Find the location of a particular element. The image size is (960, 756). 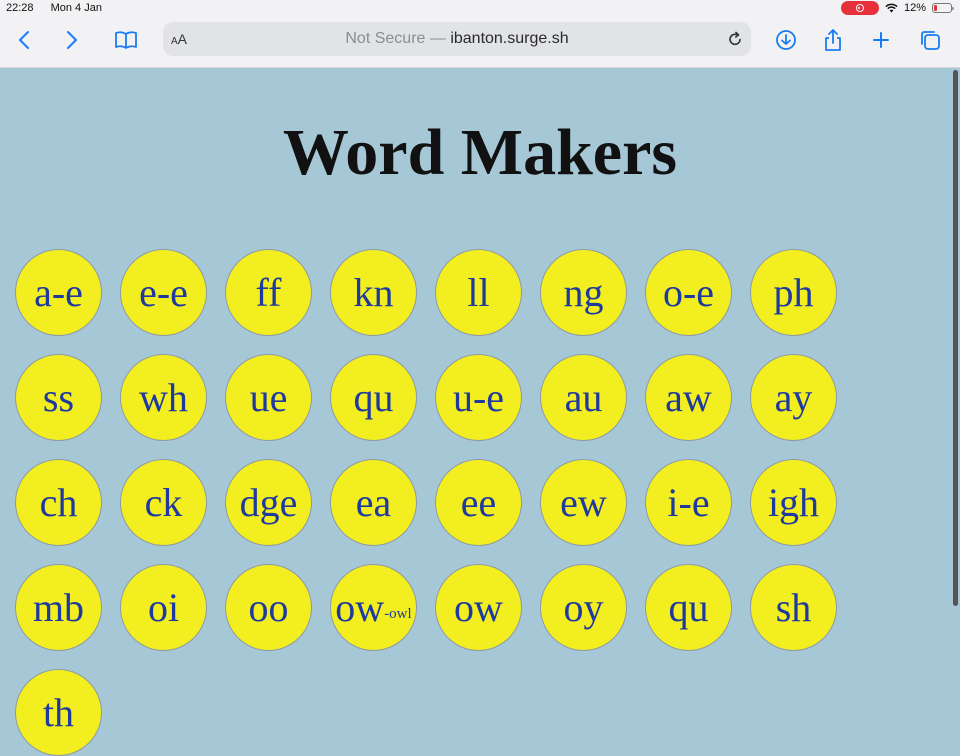

tile-label: wh is located at coordinates (163, 397).